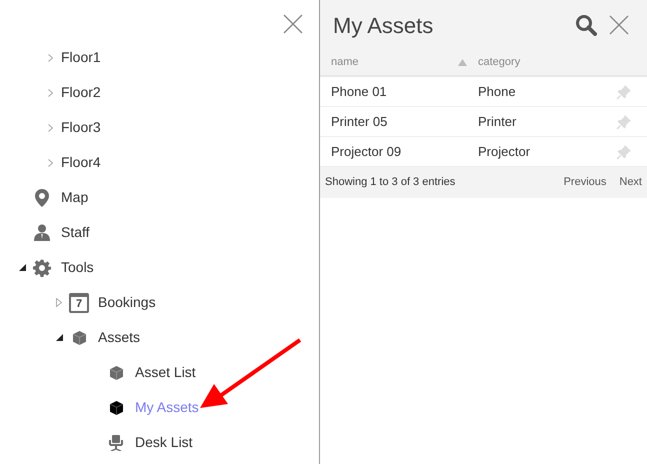 The image size is (647, 464). I want to click on tree-item: Floor1, so click(81, 57).